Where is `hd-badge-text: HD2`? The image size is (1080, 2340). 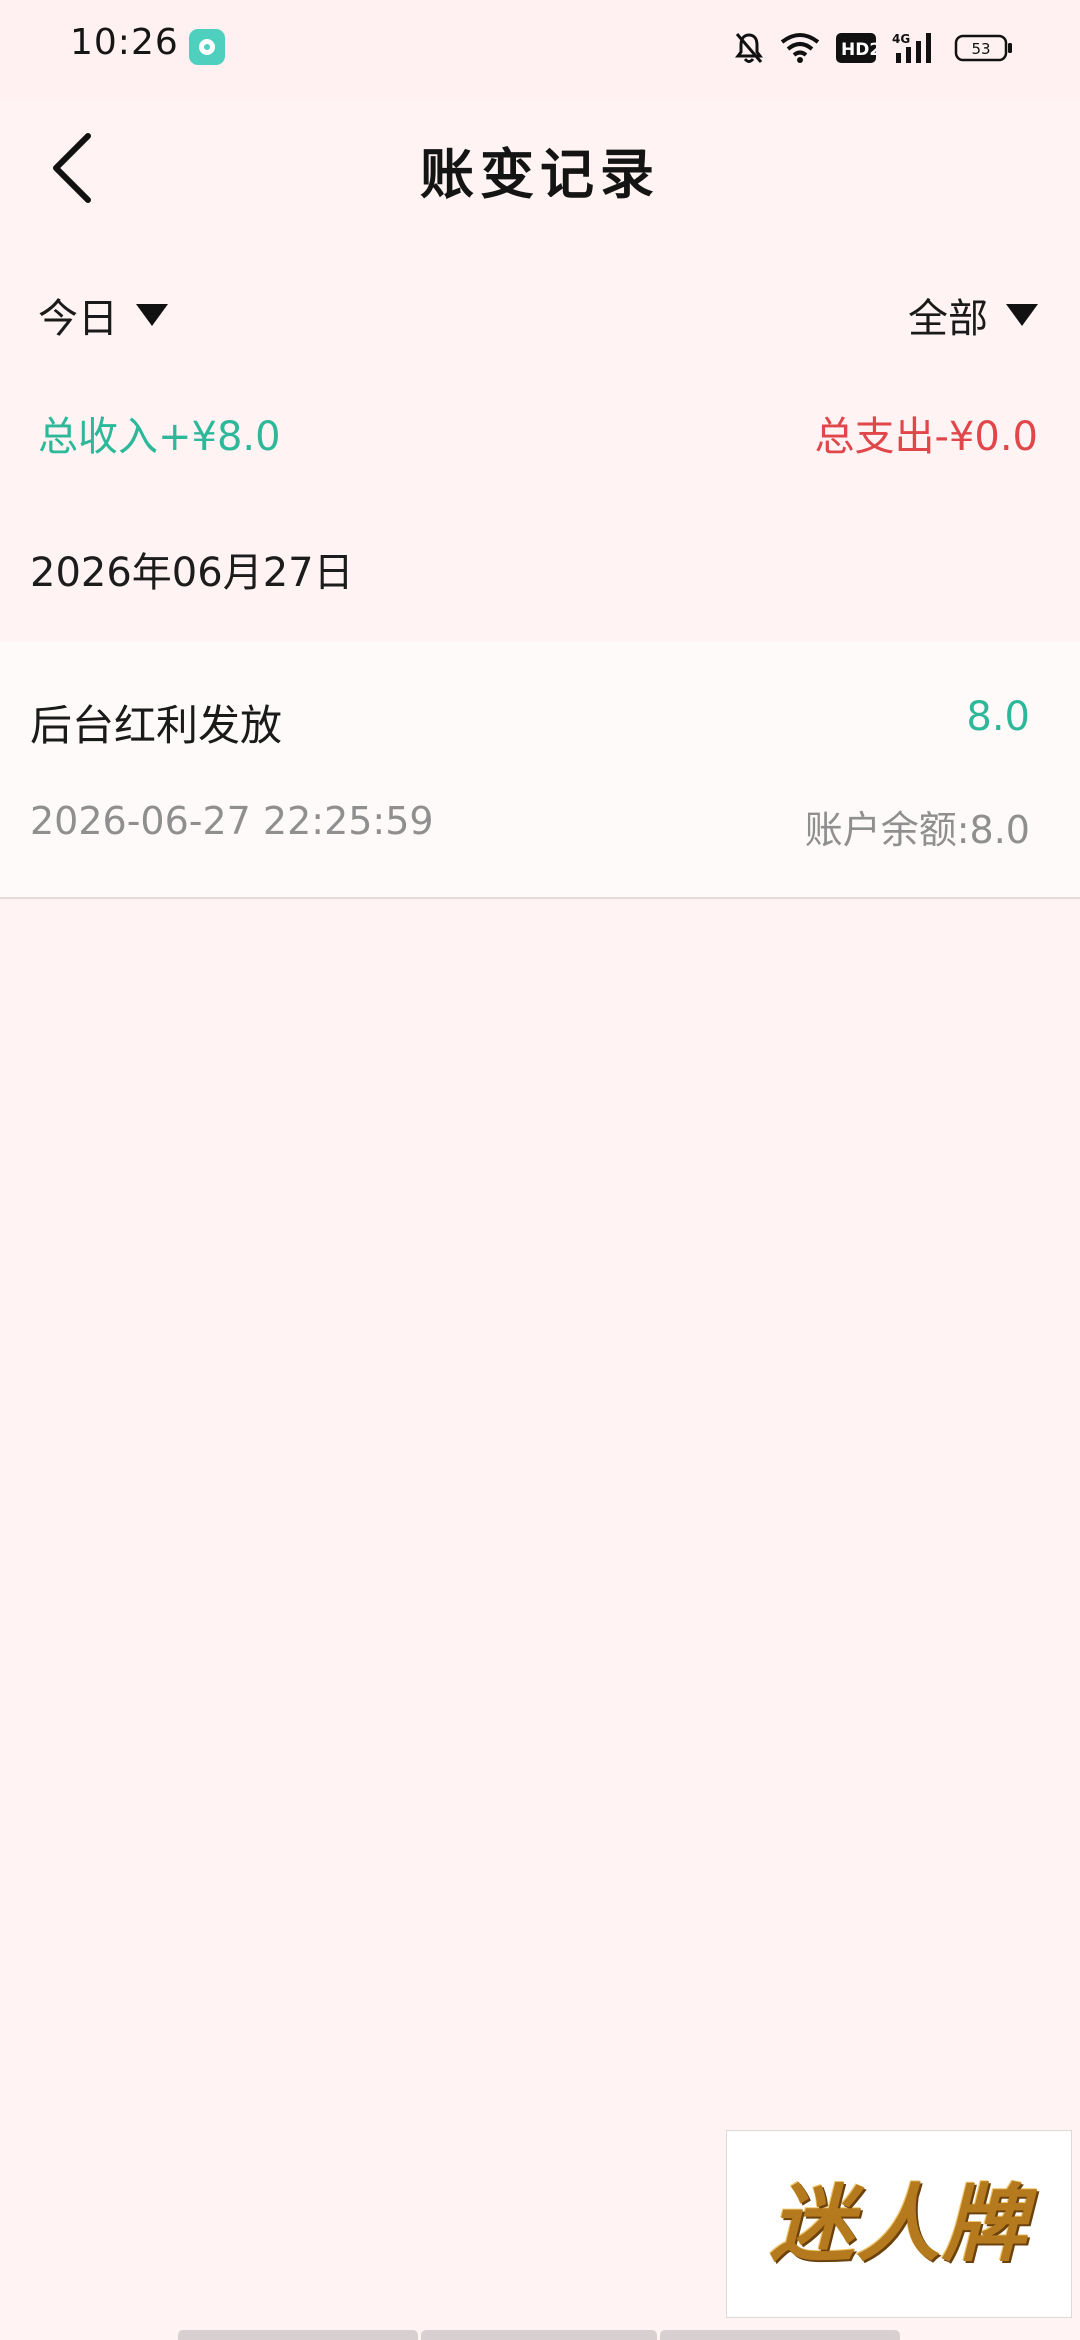 hd-badge-text: HD2 is located at coordinates (858, 50).